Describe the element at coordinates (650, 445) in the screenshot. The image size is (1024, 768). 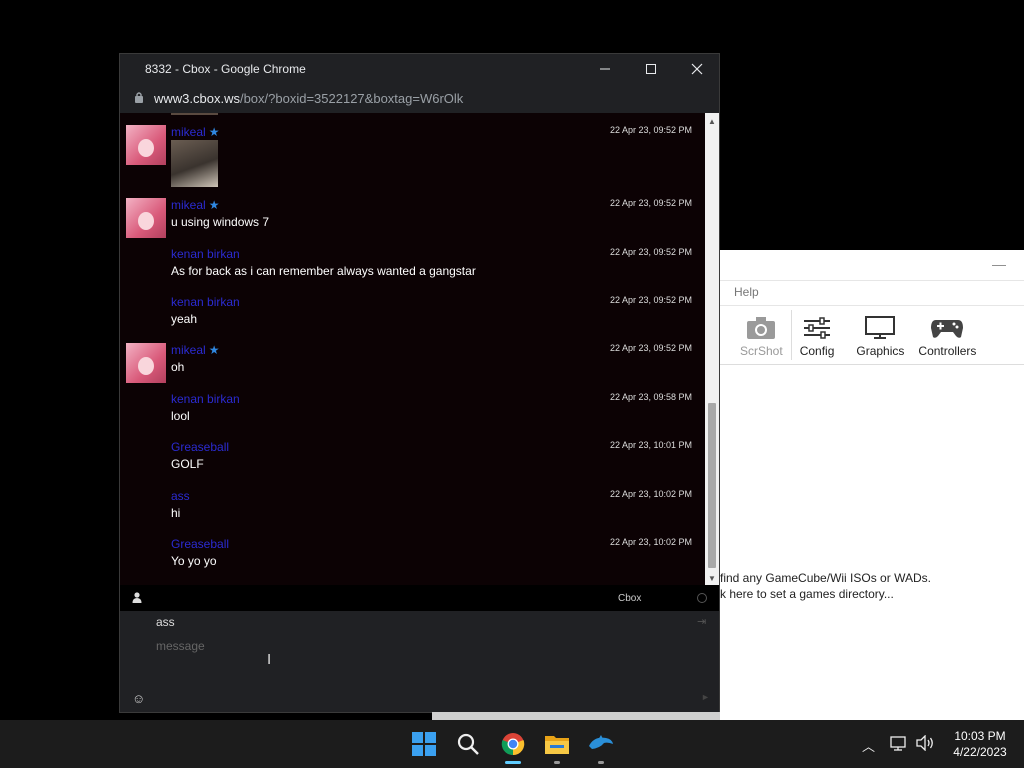
I see `message-timestamp: 22 Apr 23, 10:01 PM` at that location.